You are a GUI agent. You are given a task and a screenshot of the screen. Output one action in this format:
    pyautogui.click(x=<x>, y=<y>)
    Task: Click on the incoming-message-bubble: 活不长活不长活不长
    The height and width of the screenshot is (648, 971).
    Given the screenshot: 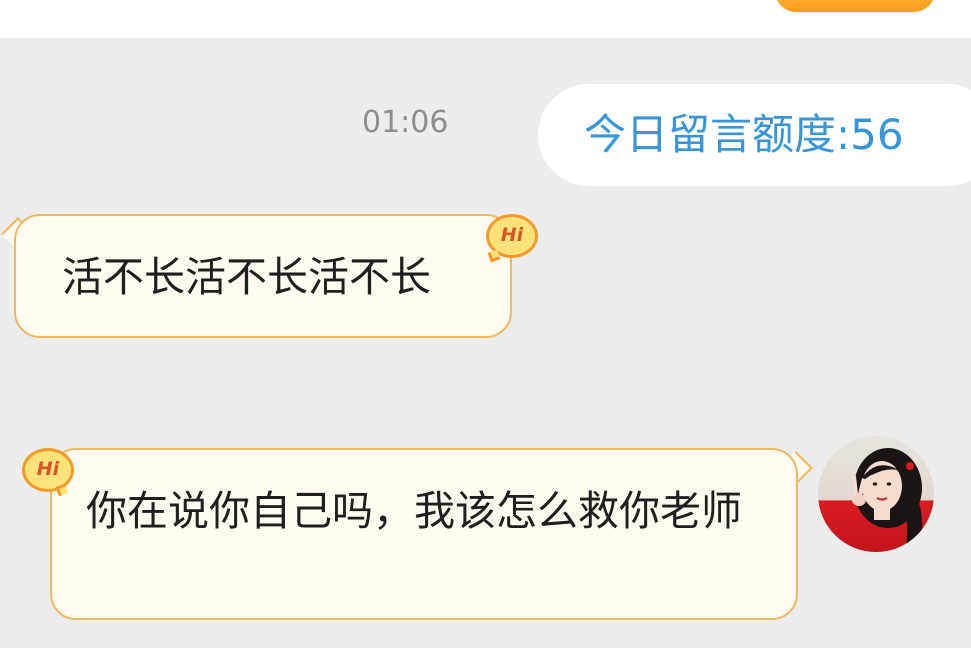 What is the action you would take?
    pyautogui.click(x=263, y=276)
    